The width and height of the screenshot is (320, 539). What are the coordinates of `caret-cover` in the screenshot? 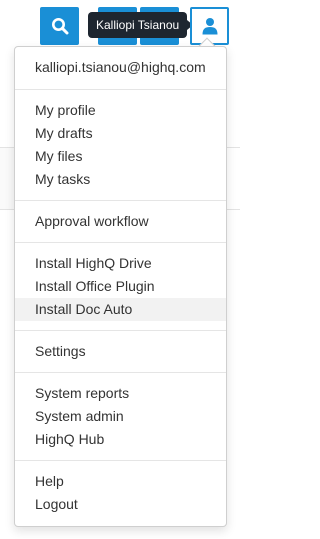 It's located at (207, 50).